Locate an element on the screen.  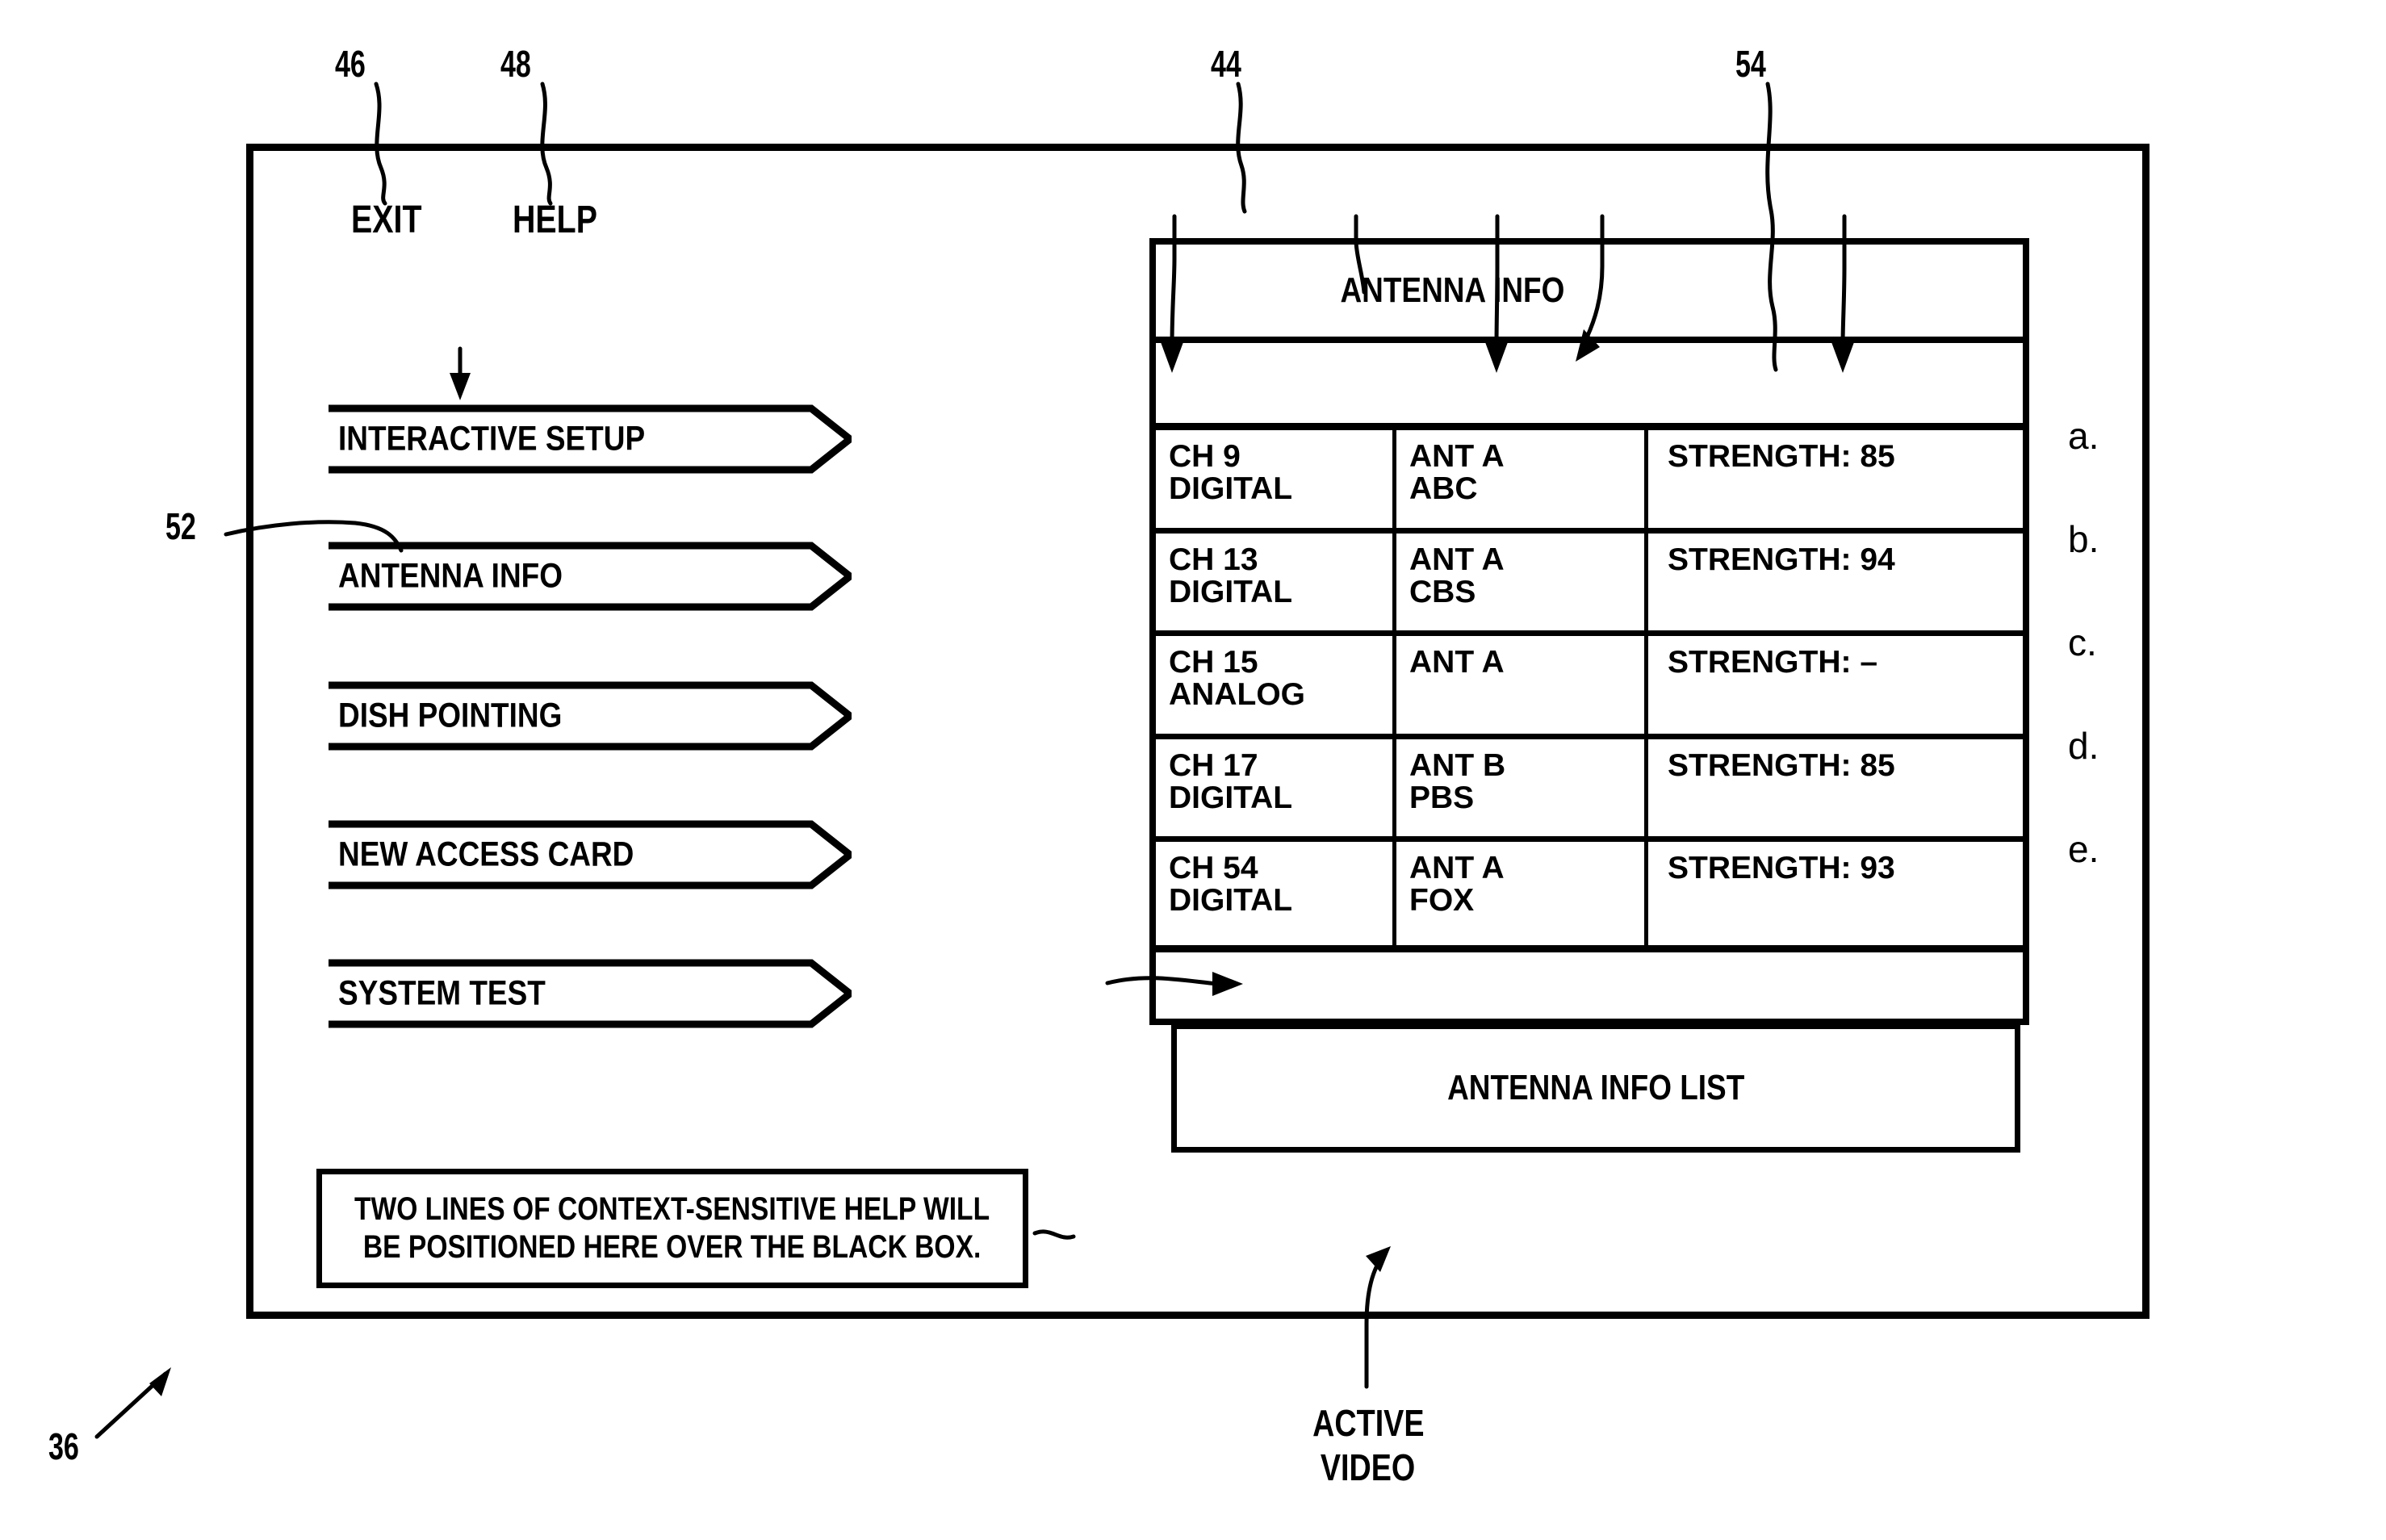
ref-number-36: 36 is located at coordinates (64, 1446).